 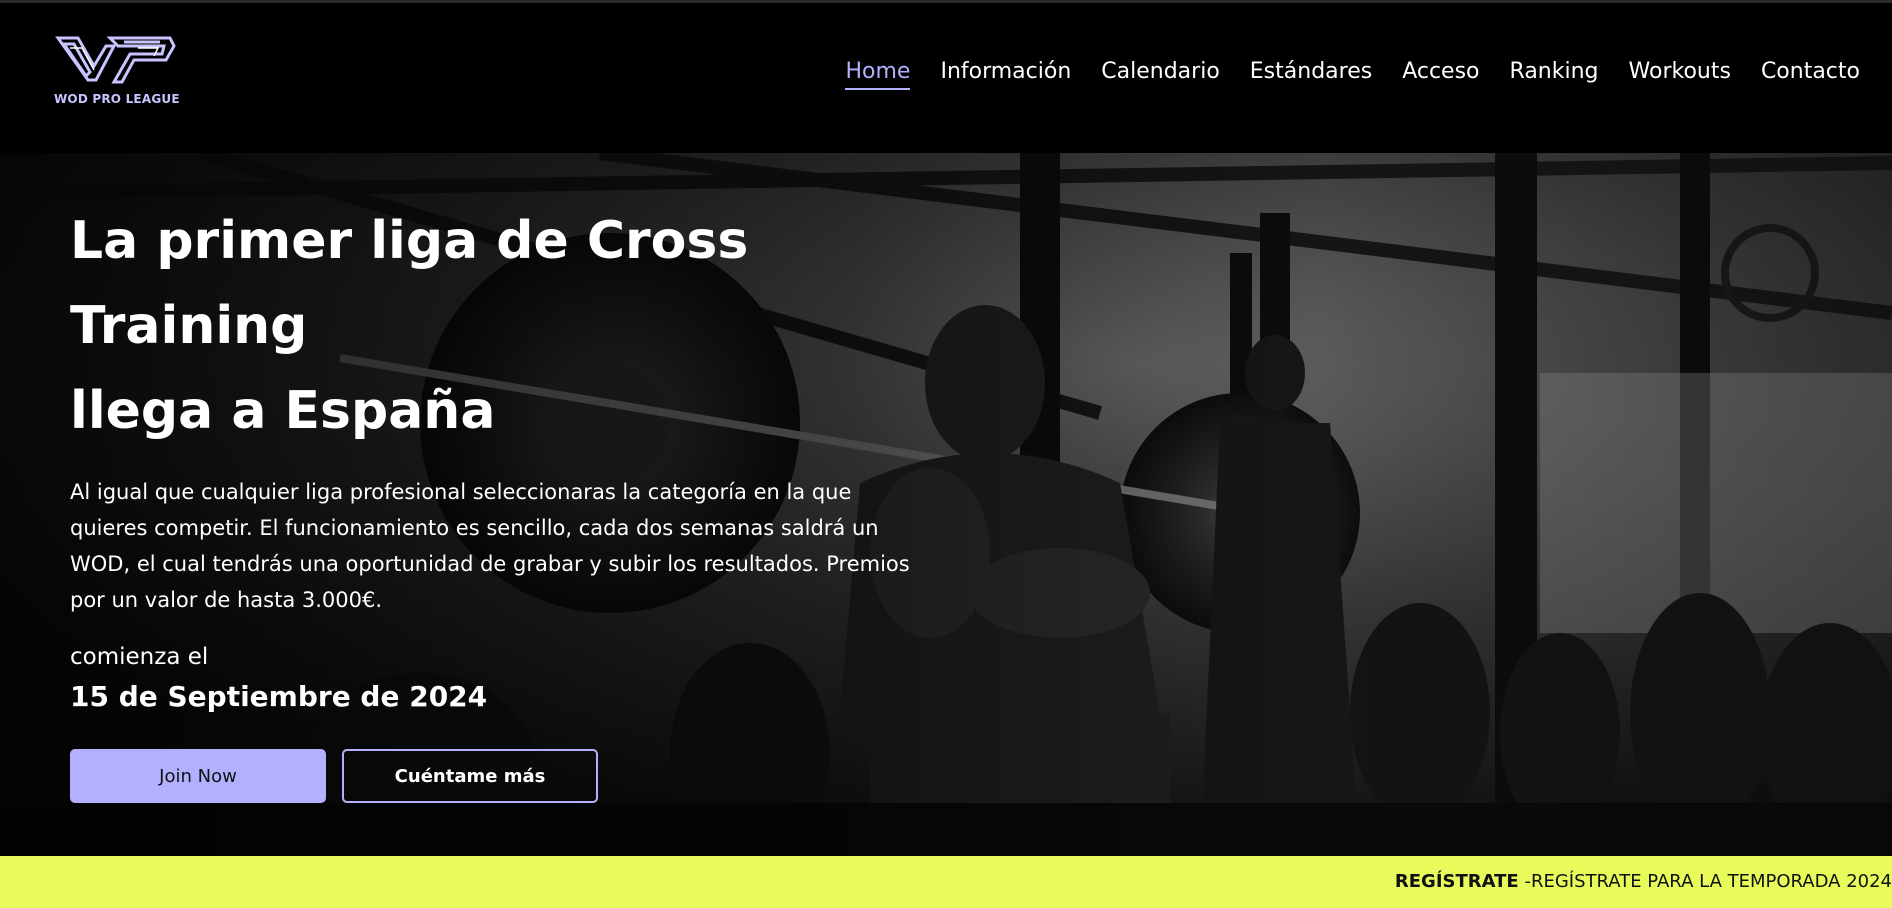 What do you see at coordinates (198, 776) in the screenshot?
I see `join-now-button: Join Now` at bounding box center [198, 776].